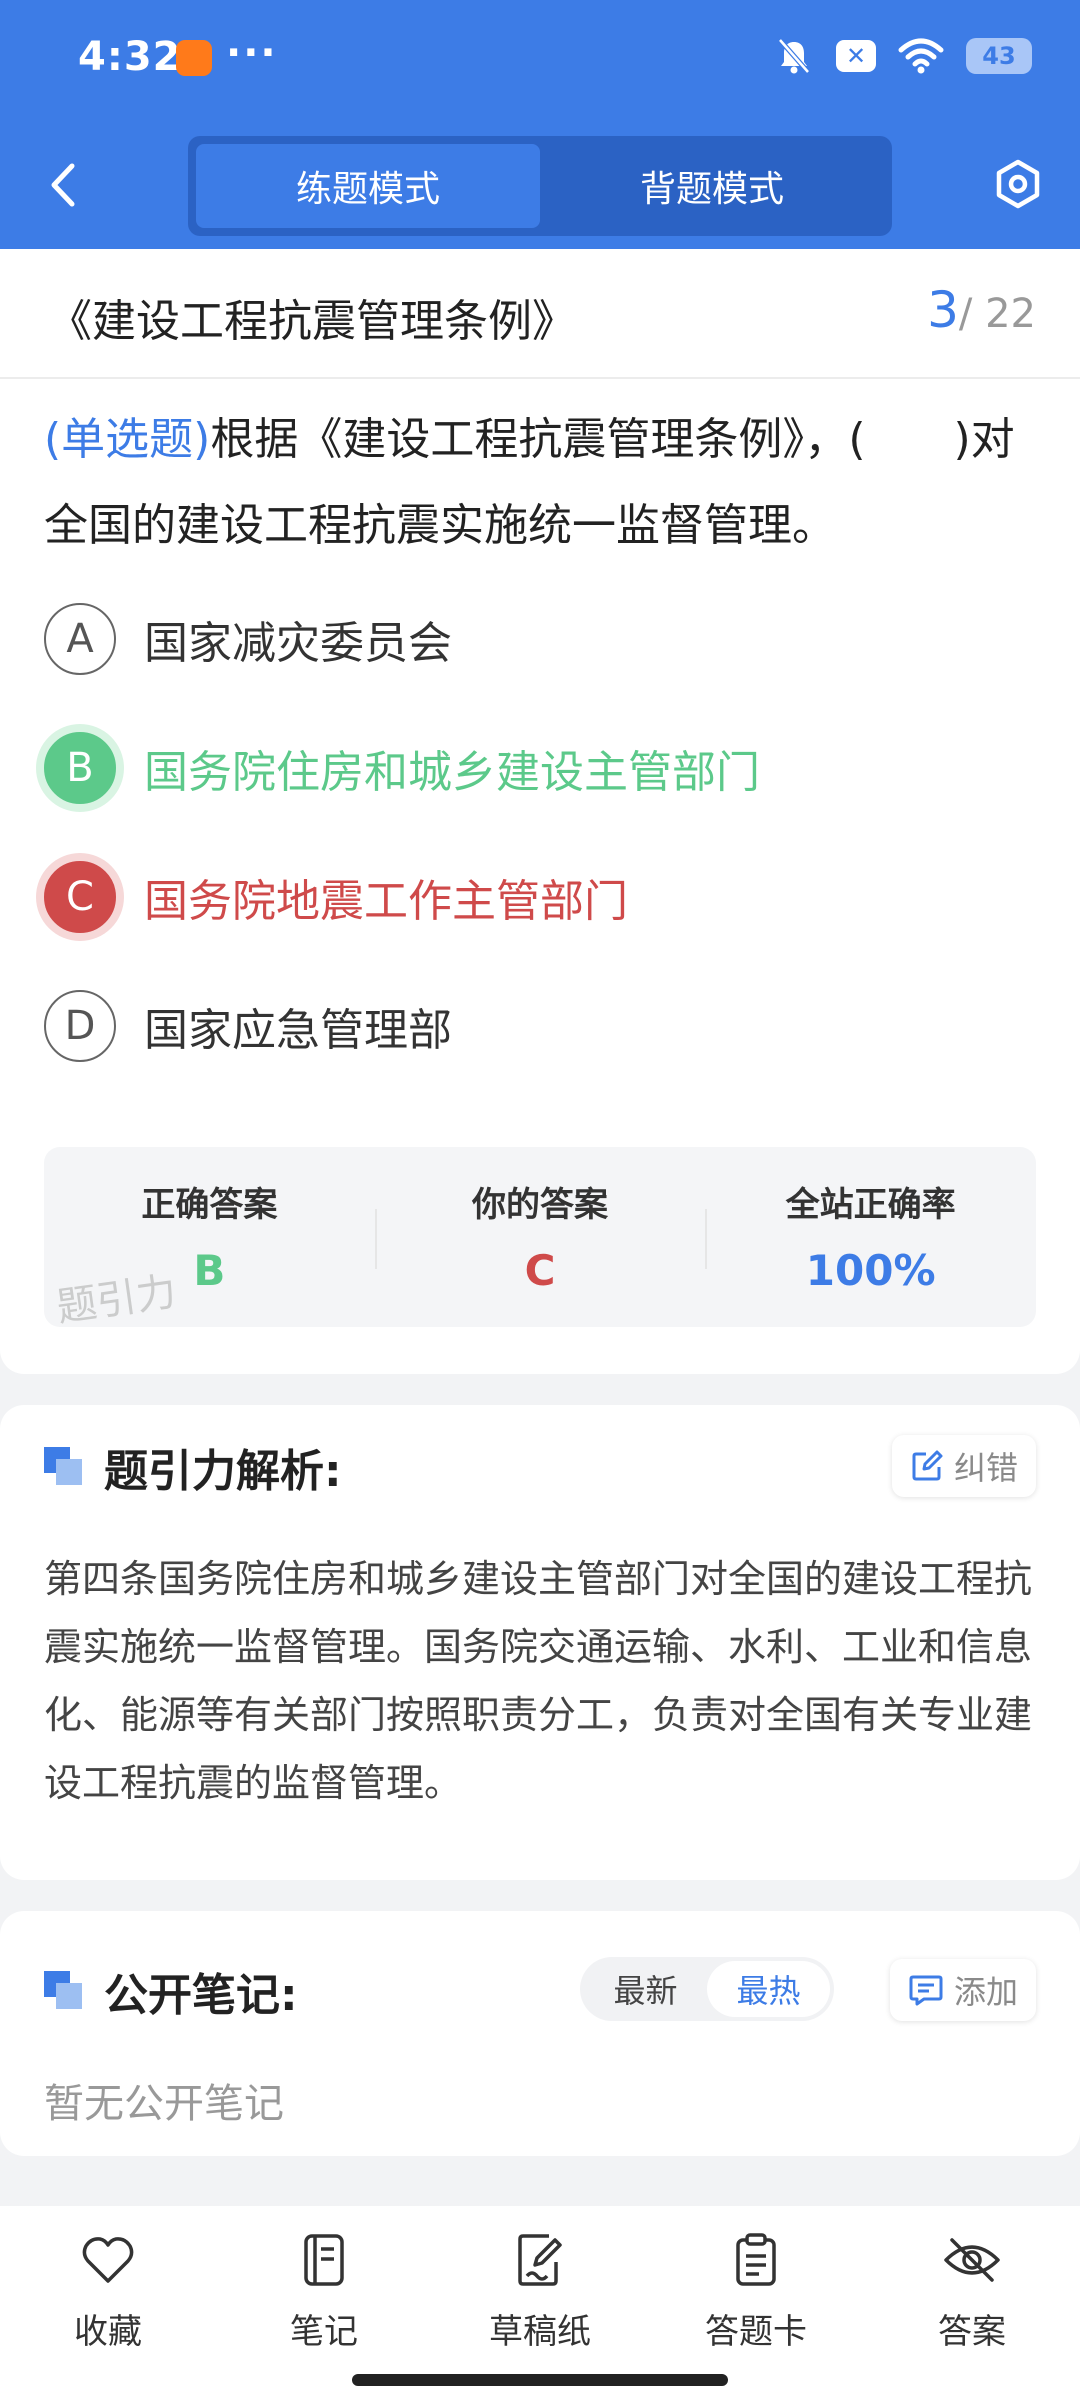 This screenshot has width=1080, height=2400. What do you see at coordinates (298, 1030) in the screenshot?
I see `option-text: 国家应急管理部` at bounding box center [298, 1030].